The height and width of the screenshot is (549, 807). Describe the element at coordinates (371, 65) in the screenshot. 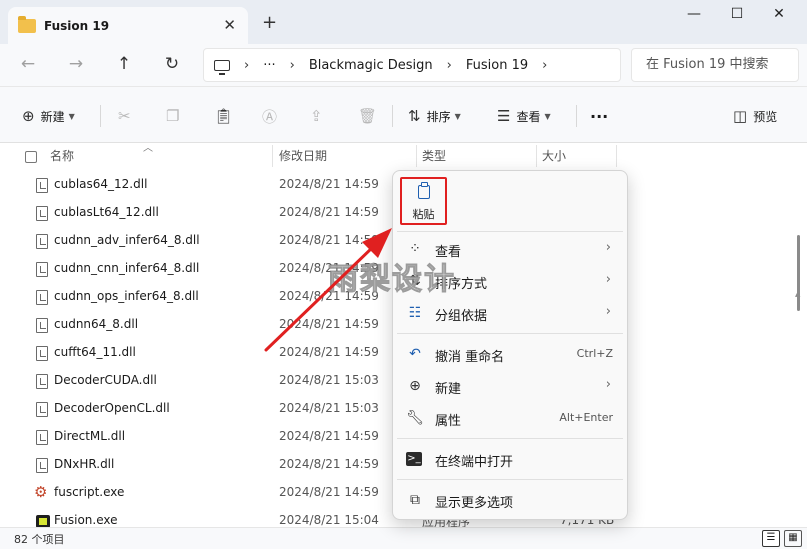

I see `breadcrumb-item-blackmagic: Blackmagic Design` at that location.